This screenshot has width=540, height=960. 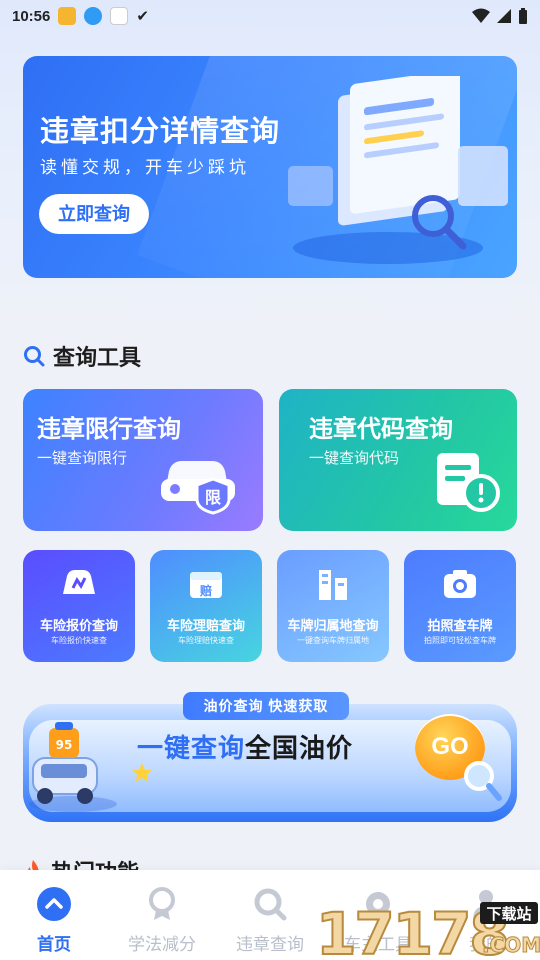 I want to click on photo-plate-card: 拍照查车牌 拍照即可轻松查车牌, so click(x=460, y=606).